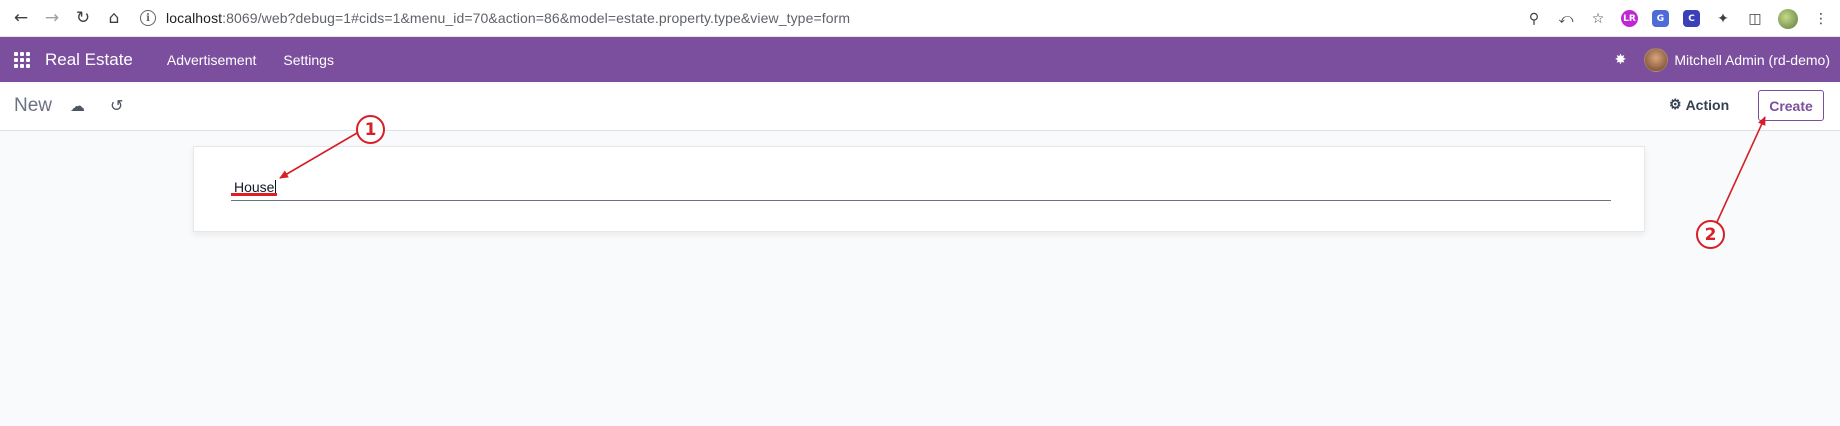  I want to click on zoom-icon: ⚲, so click(1534, 19).